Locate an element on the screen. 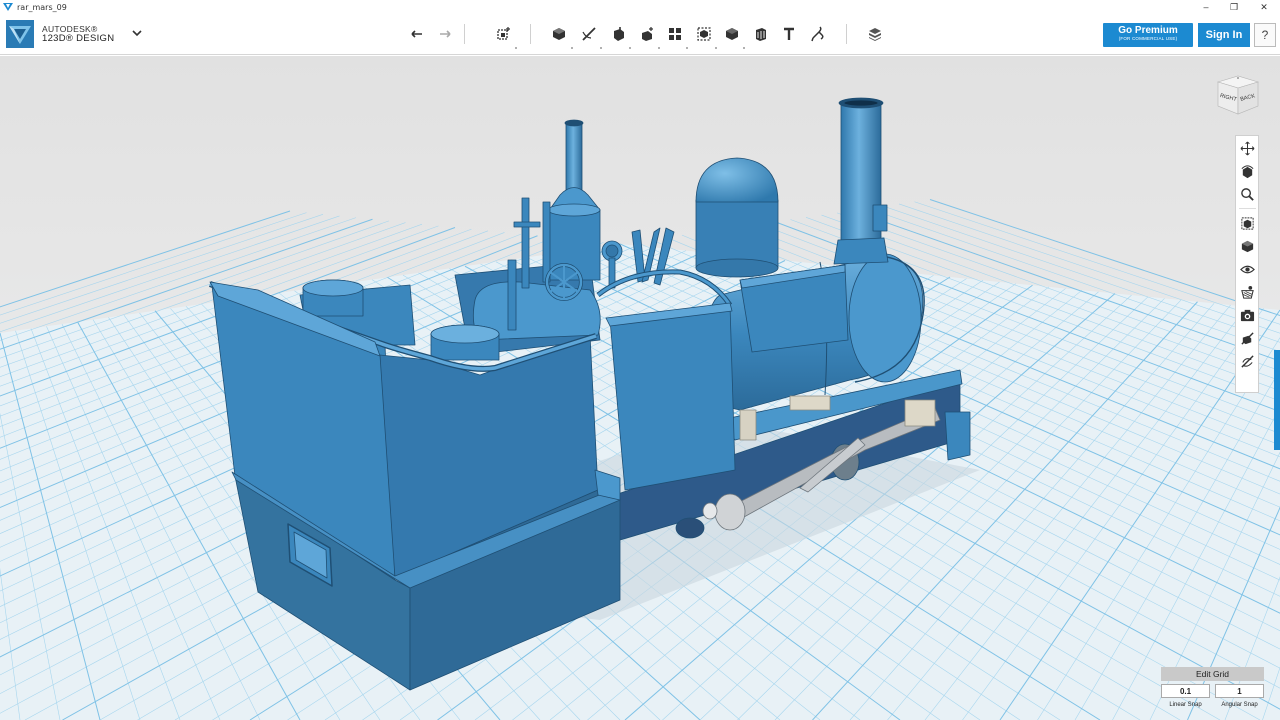 Image resolution: width=1280 pixels, height=720 pixels. model-dome-rim is located at coordinates (737, 268).